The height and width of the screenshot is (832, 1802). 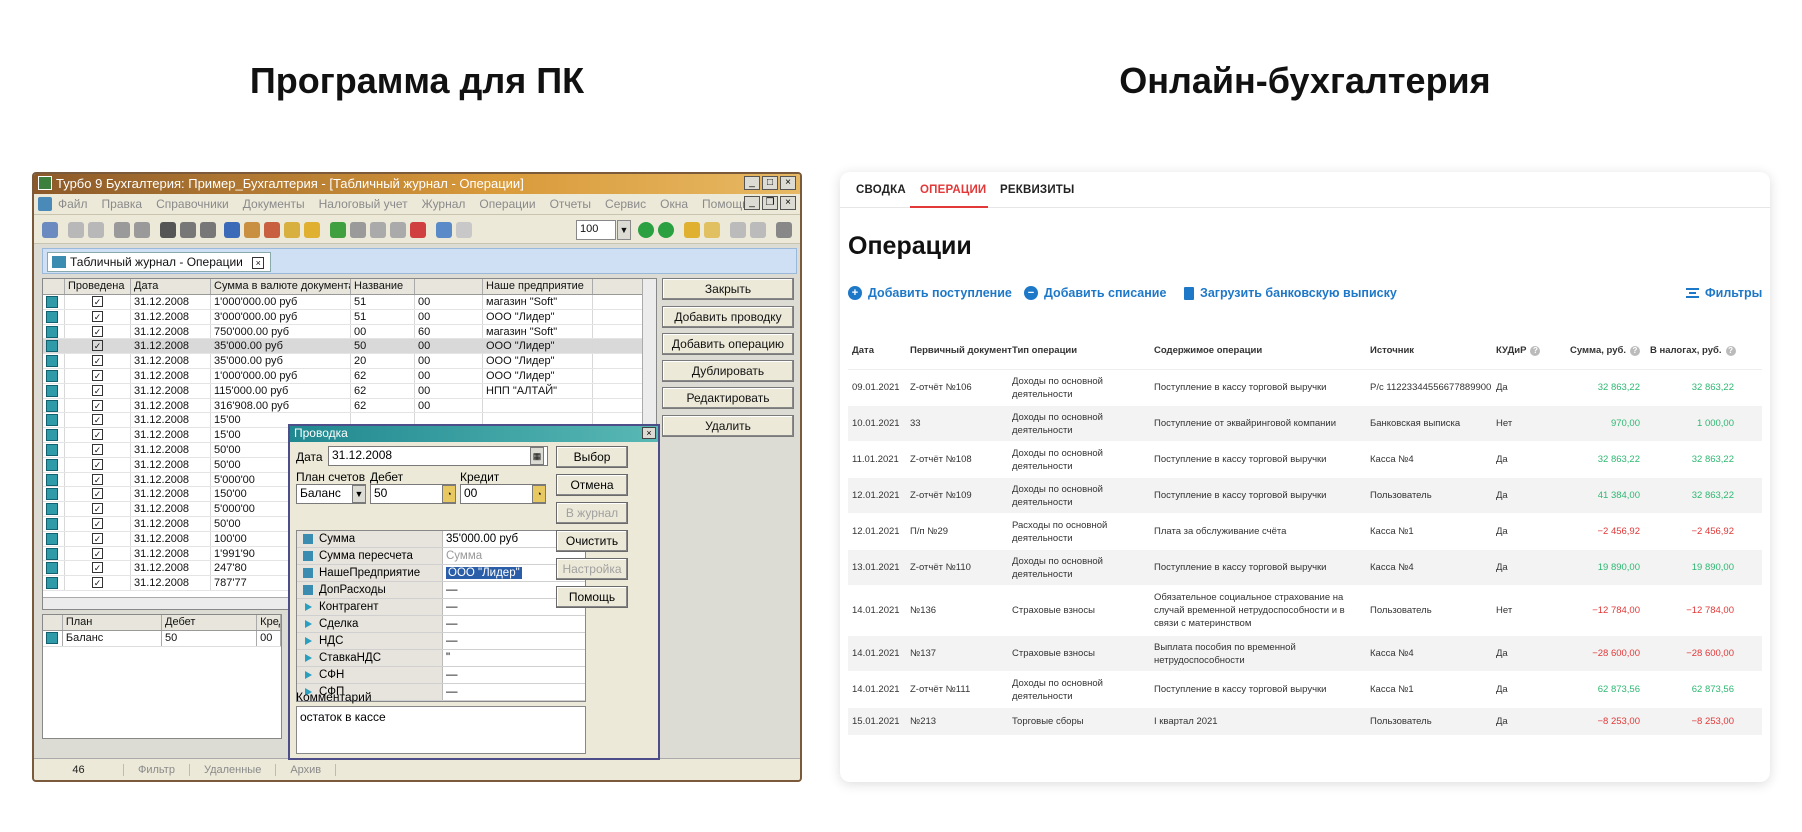 I want to click on dialog-button-0: Выбор, so click(x=592, y=457).